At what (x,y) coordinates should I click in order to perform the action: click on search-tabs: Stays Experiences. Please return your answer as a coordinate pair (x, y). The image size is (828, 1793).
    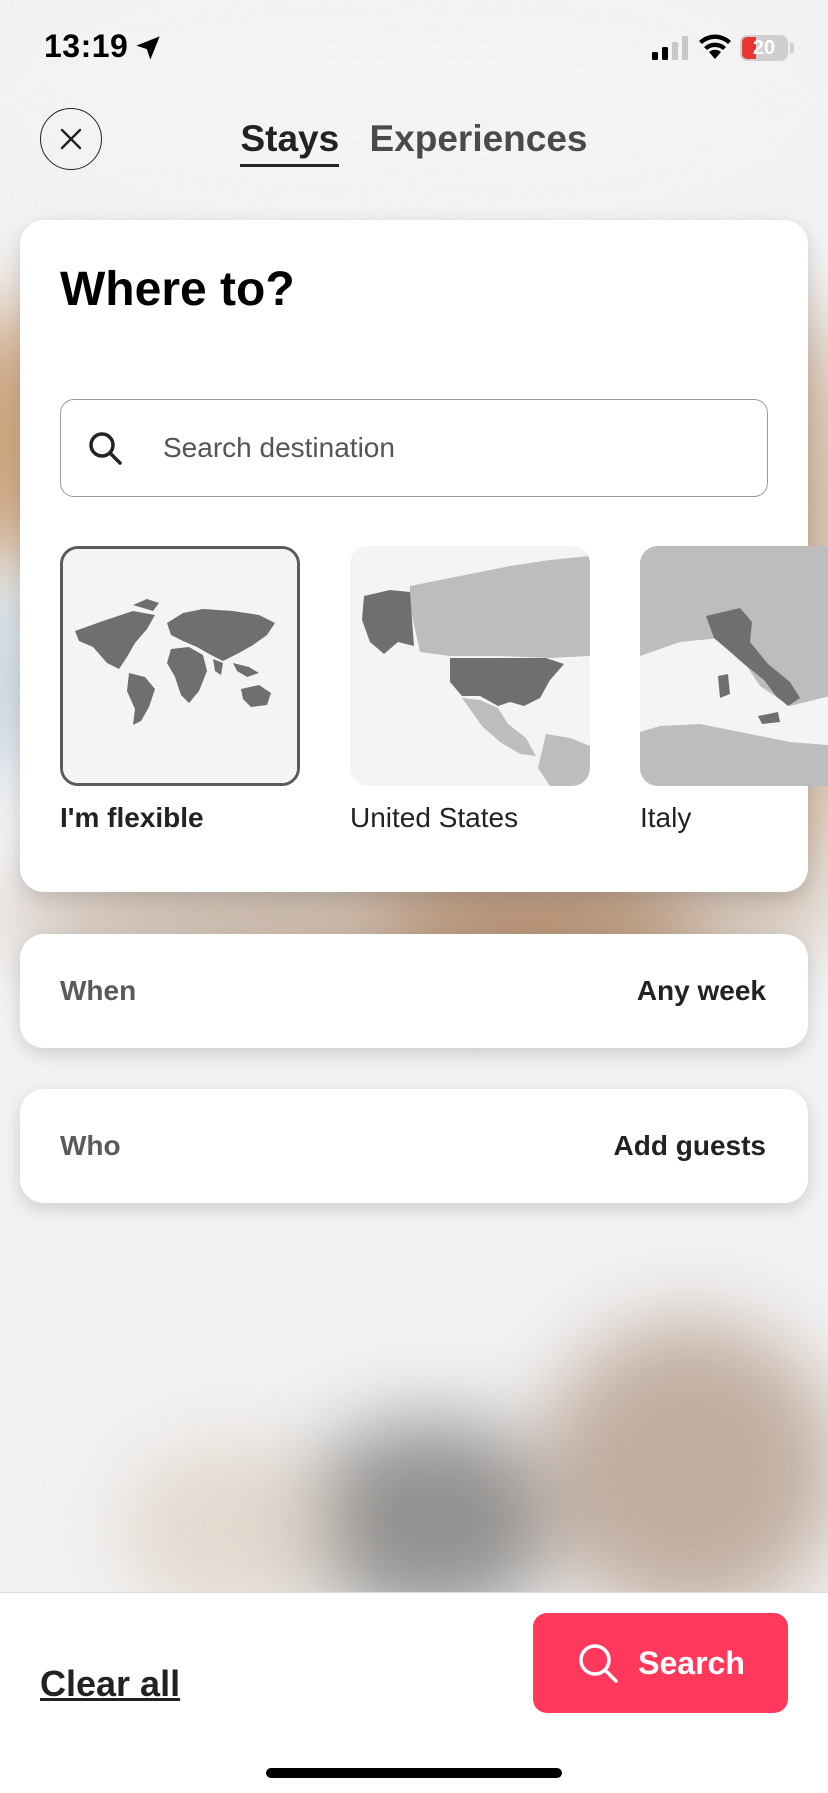
    Looking at the image, I should click on (414, 142).